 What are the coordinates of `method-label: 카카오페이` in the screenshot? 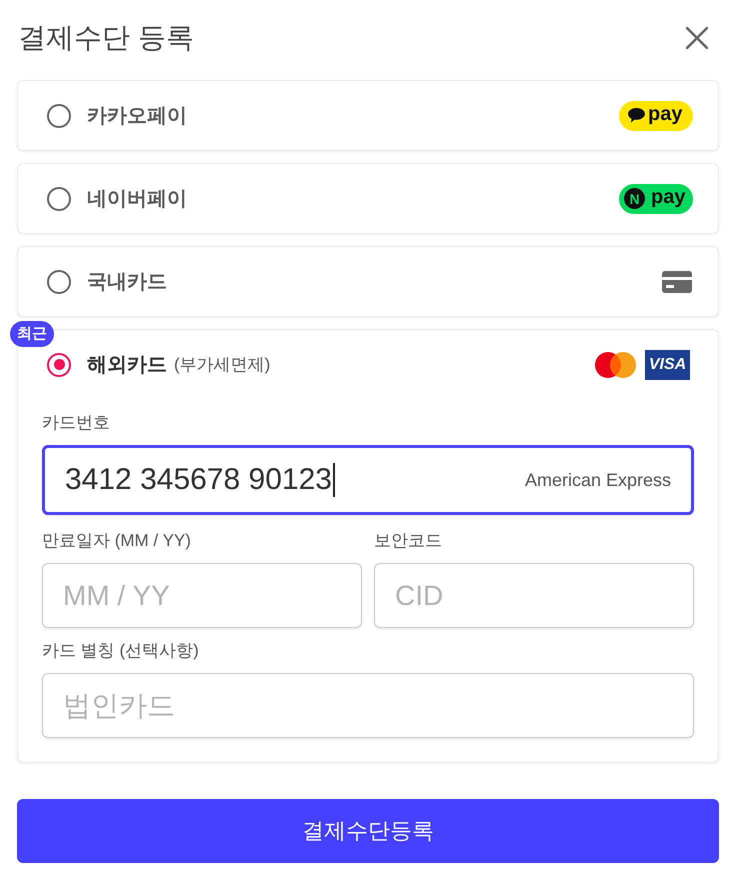 It's located at (137, 116).